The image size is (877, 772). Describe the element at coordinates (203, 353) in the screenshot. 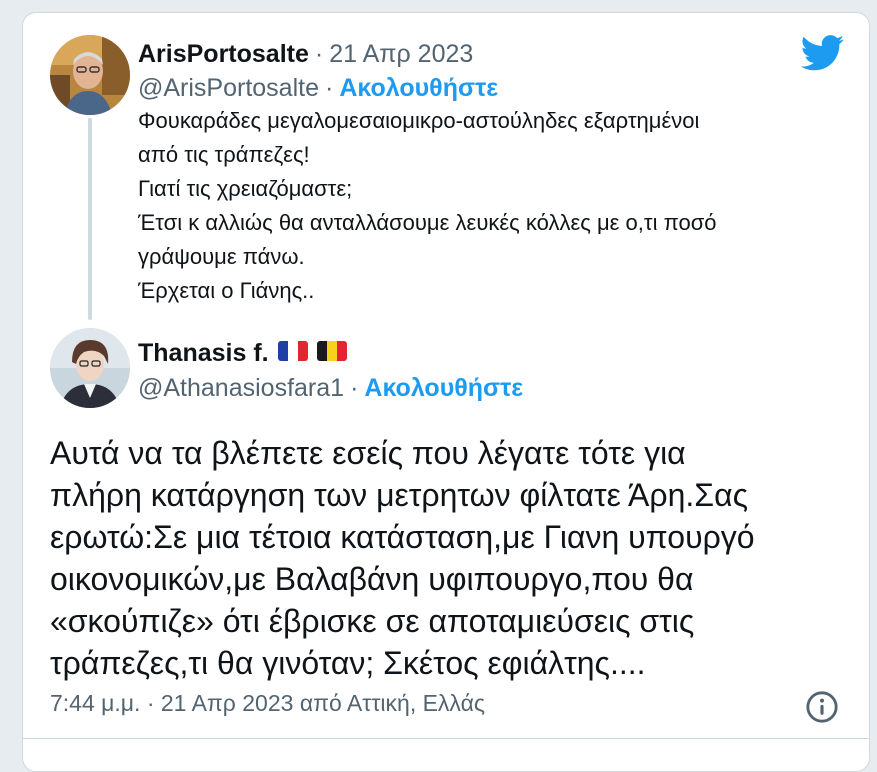

I see `main-display-name: Thanasis f.` at that location.